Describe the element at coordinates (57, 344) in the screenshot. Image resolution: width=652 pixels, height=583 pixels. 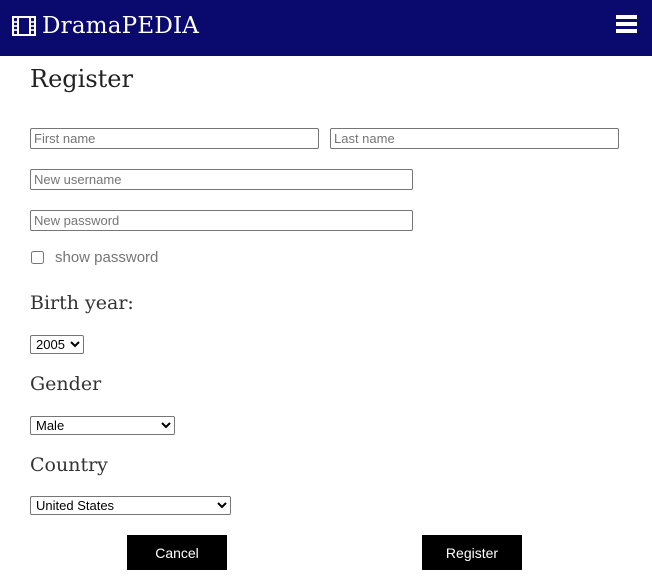
I see `birth-year-select: 2005` at that location.